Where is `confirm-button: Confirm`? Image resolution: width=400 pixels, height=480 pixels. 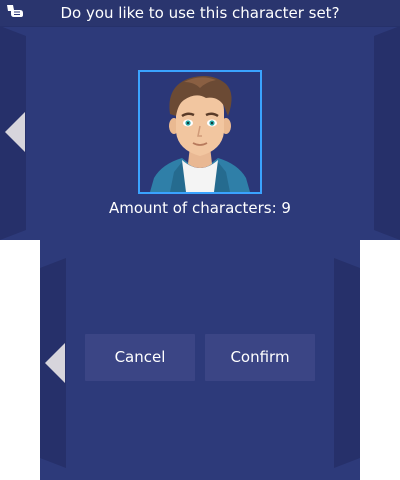
confirm-button: Confirm is located at coordinates (260, 357).